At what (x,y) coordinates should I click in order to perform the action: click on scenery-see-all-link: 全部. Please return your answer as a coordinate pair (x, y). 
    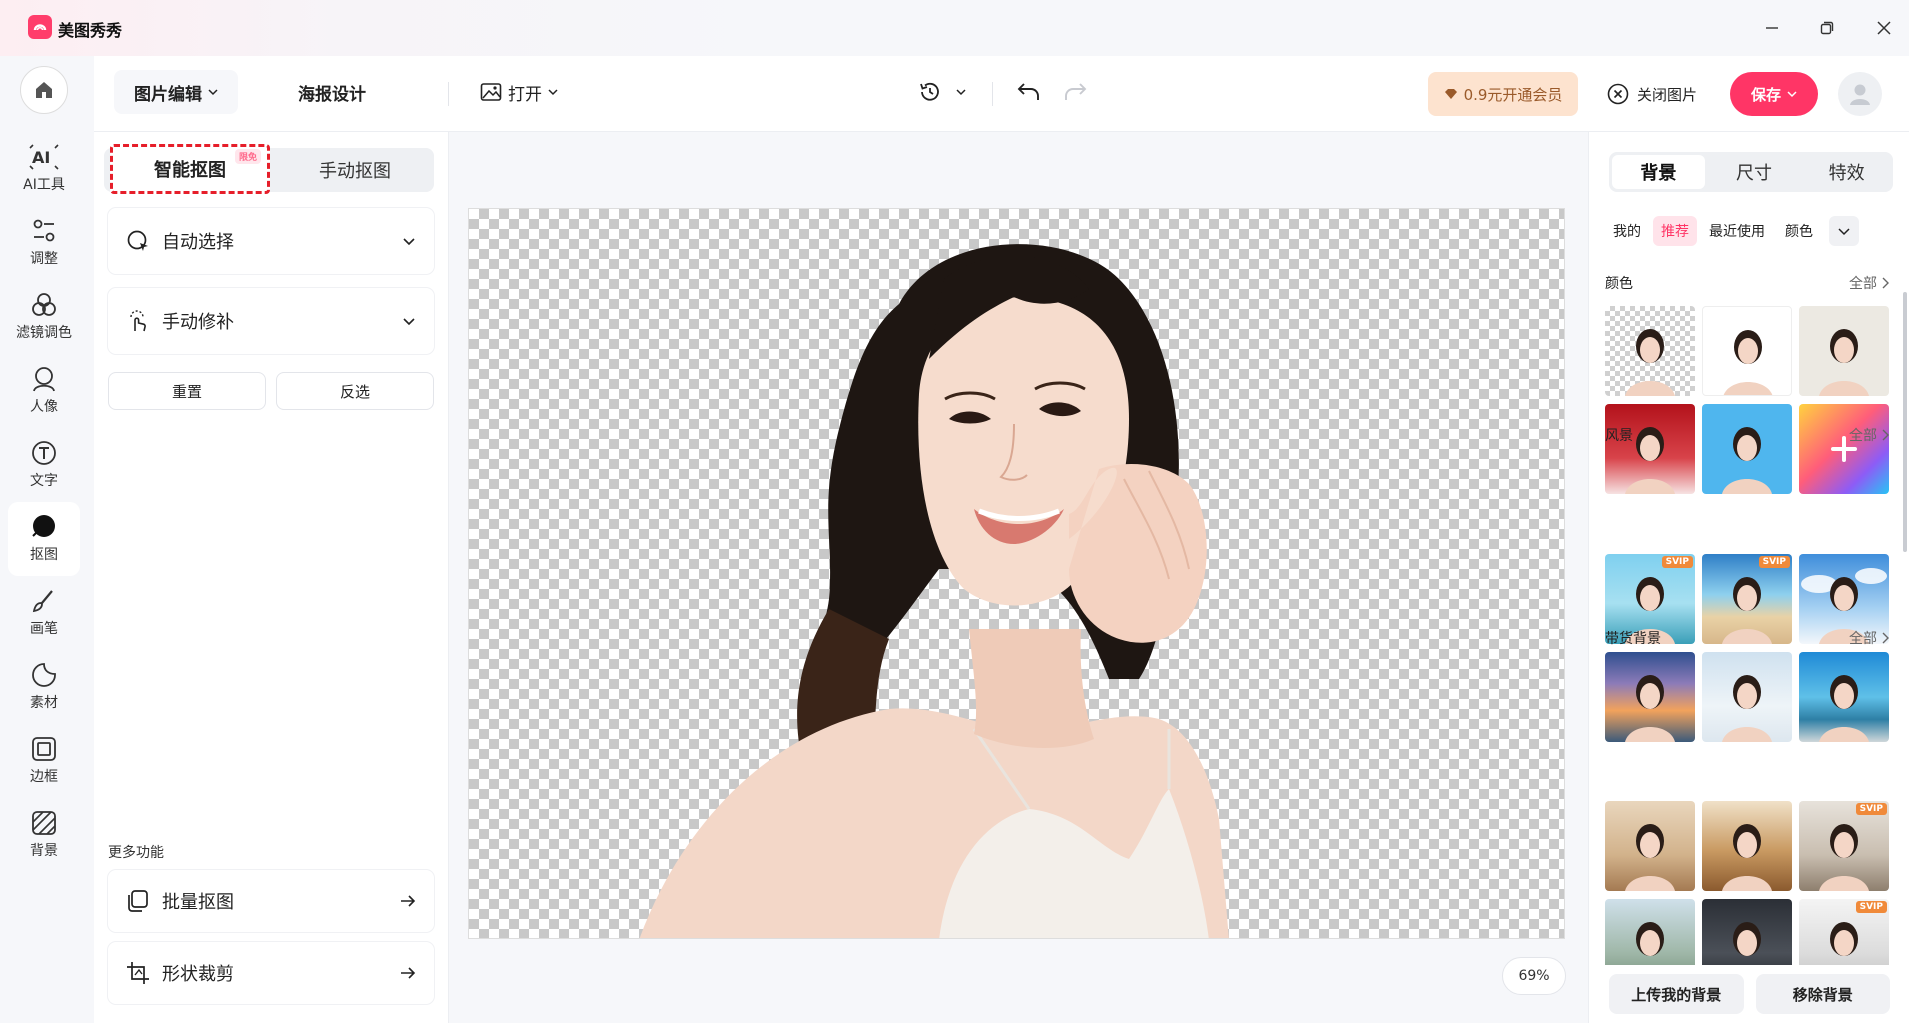
    Looking at the image, I should click on (1869, 435).